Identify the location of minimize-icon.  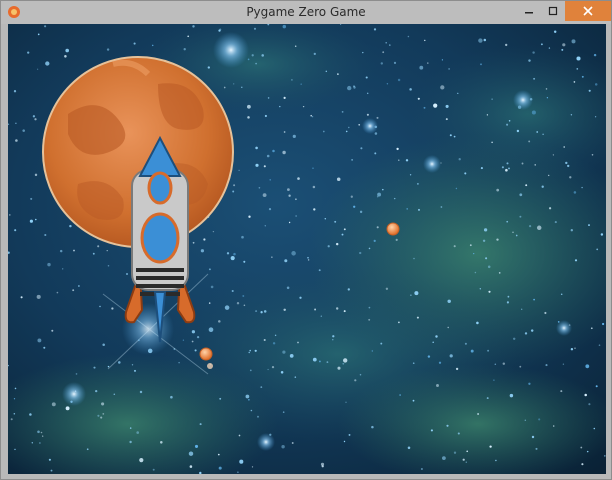
(529, 13).